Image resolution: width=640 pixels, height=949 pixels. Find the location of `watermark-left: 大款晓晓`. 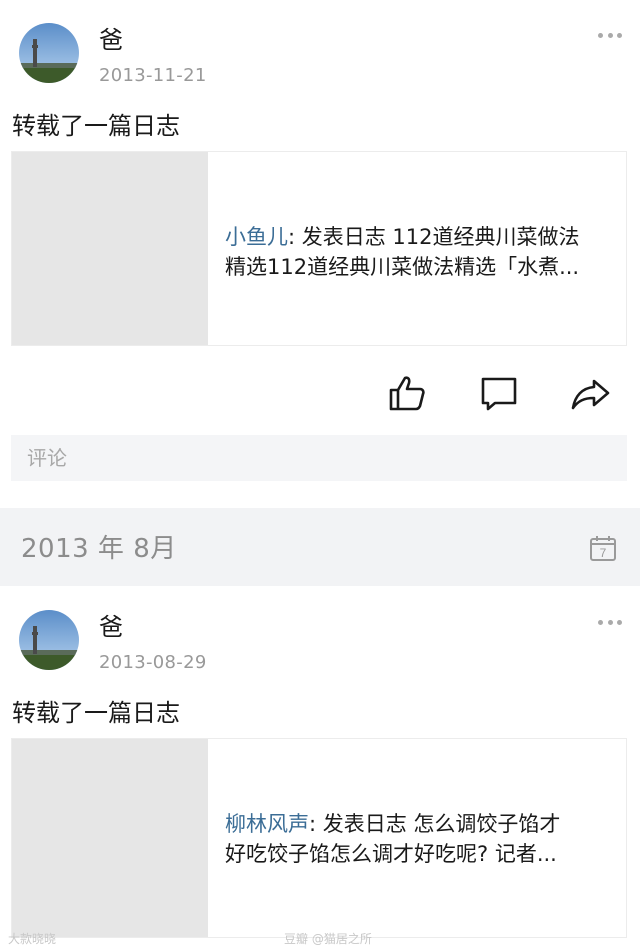

watermark-left: 大款晓晓 is located at coordinates (32, 939).